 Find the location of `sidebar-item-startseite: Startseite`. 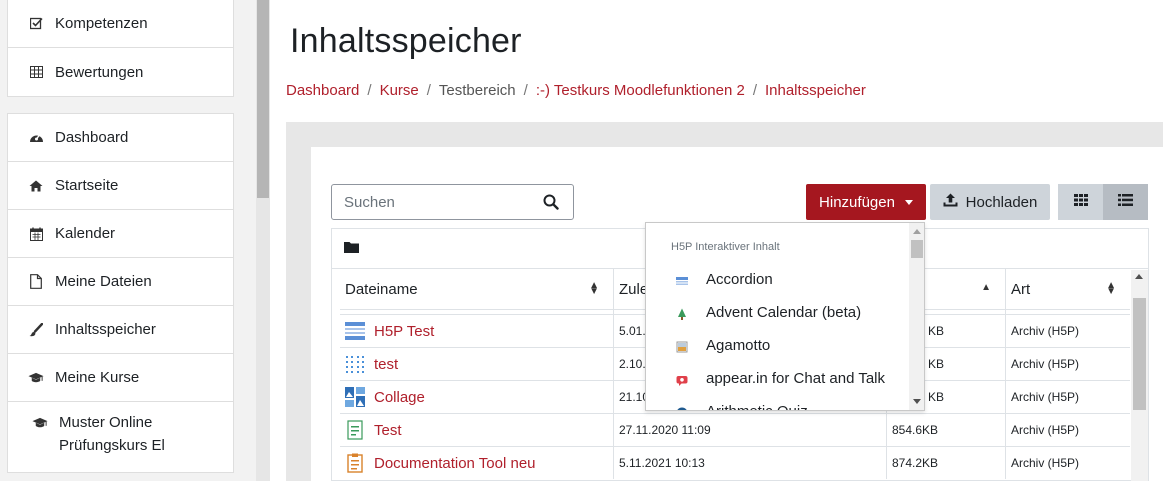

sidebar-item-startseite: Startseite is located at coordinates (120, 186).